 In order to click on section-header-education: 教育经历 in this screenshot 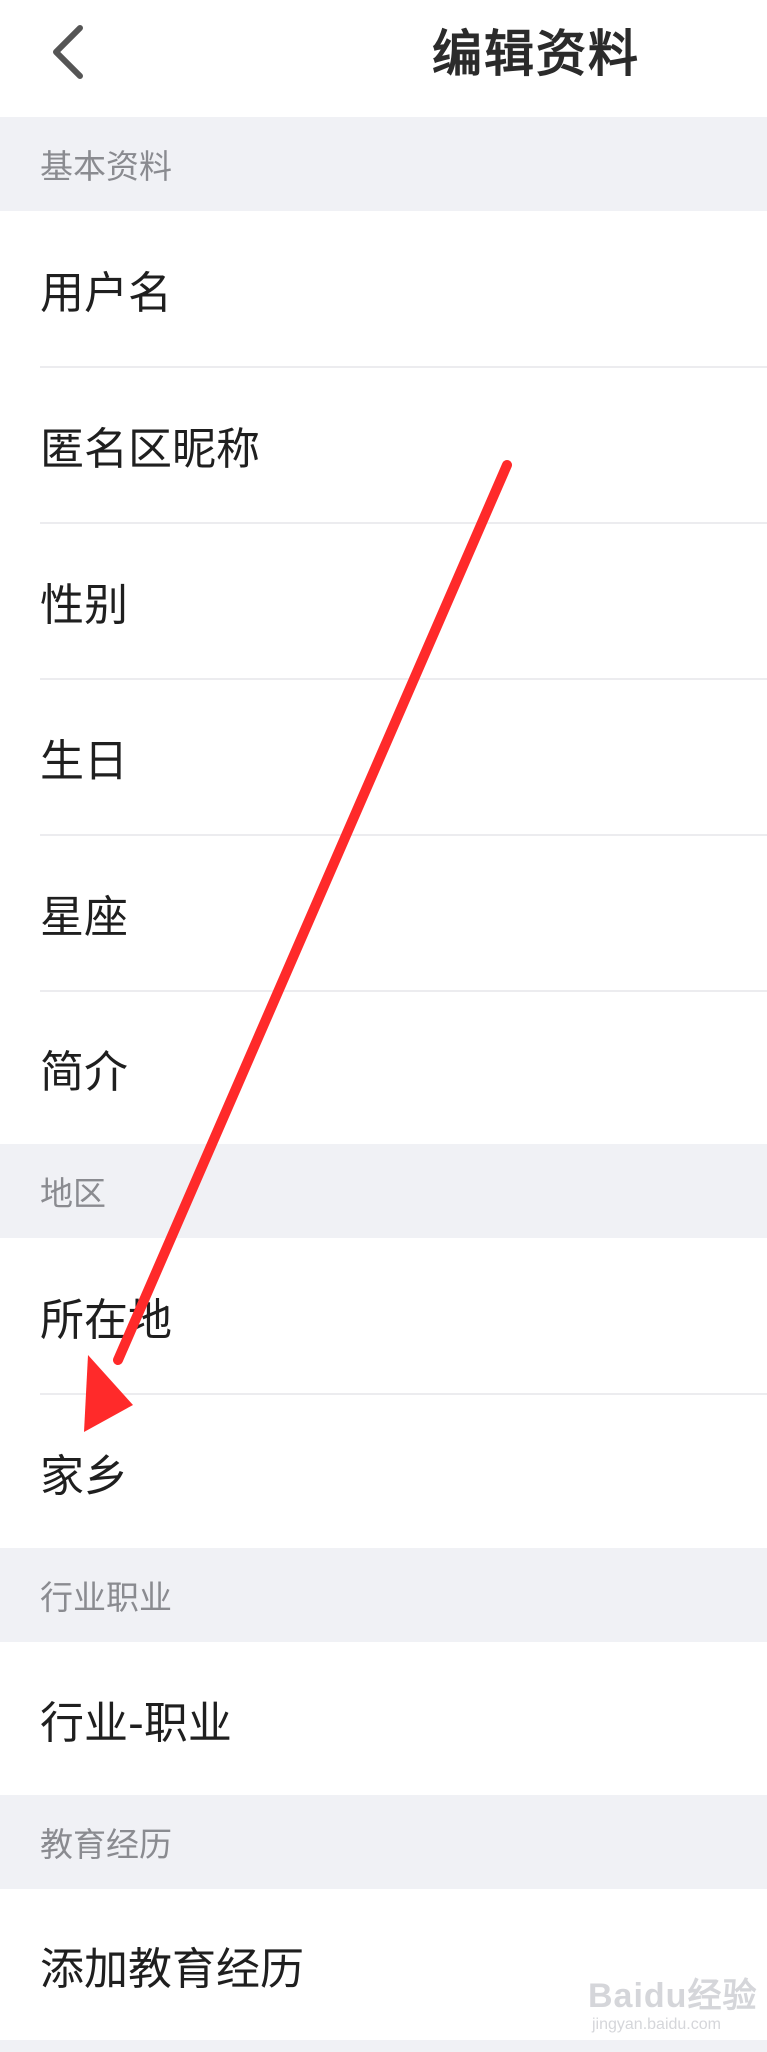, I will do `click(383, 1842)`.